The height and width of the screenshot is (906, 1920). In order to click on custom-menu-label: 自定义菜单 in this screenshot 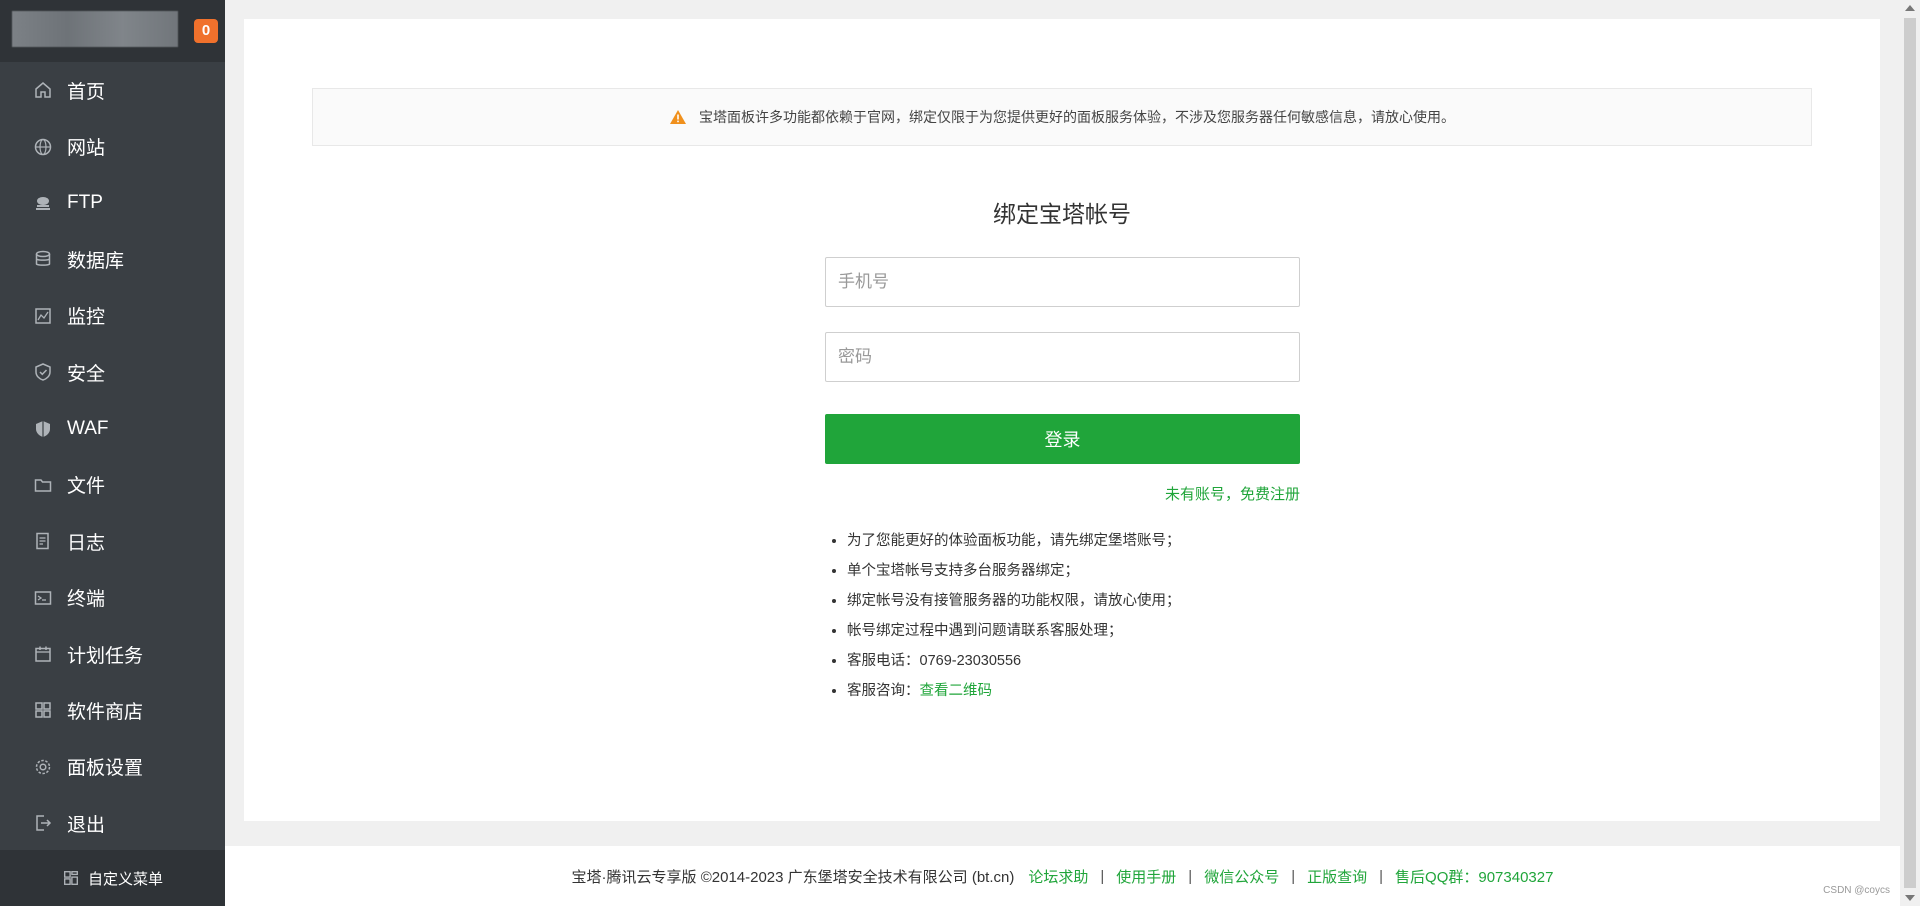, I will do `click(126, 879)`.